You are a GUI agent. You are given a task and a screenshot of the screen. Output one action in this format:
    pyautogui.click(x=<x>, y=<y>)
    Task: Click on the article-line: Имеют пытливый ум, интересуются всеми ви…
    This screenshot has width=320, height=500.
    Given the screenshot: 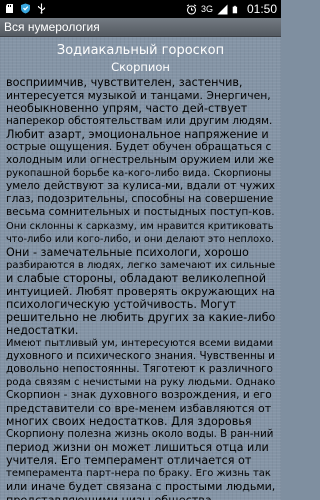 What is the action you would take?
    pyautogui.click(x=140, y=343)
    